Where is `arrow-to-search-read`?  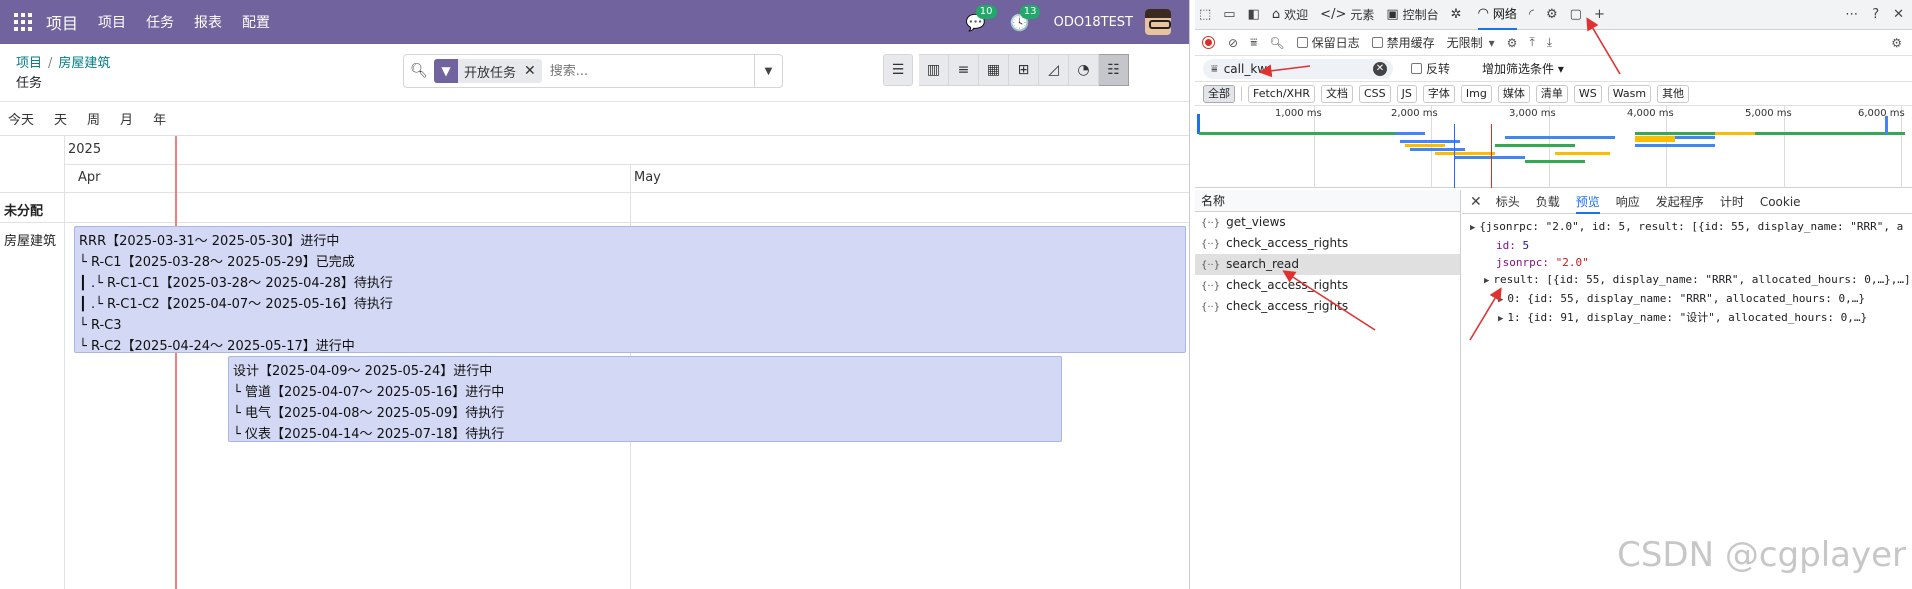
arrow-to-search-read is located at coordinates (1329, 300).